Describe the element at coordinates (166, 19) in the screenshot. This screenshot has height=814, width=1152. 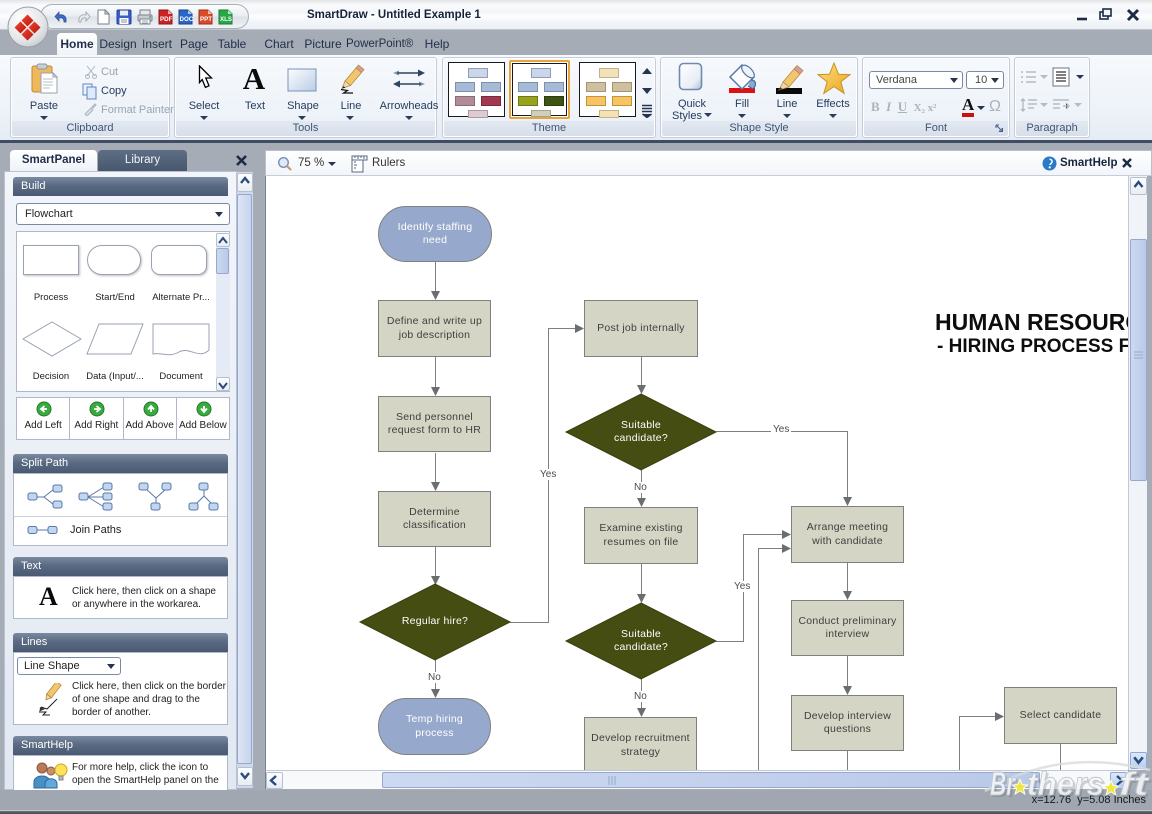
I see `svg-text: PDF` at that location.